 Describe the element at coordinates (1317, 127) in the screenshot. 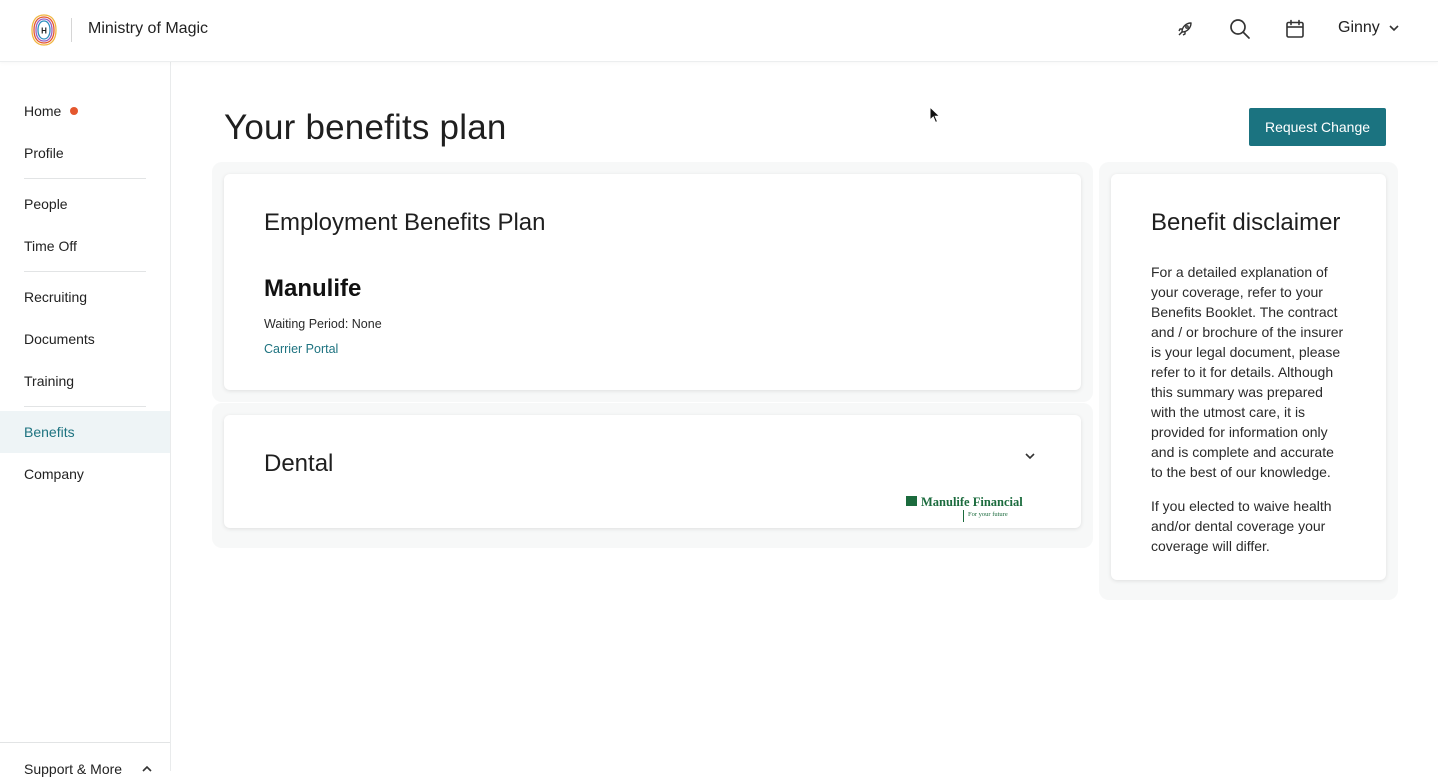

I see `request-change-button: Request Change` at that location.